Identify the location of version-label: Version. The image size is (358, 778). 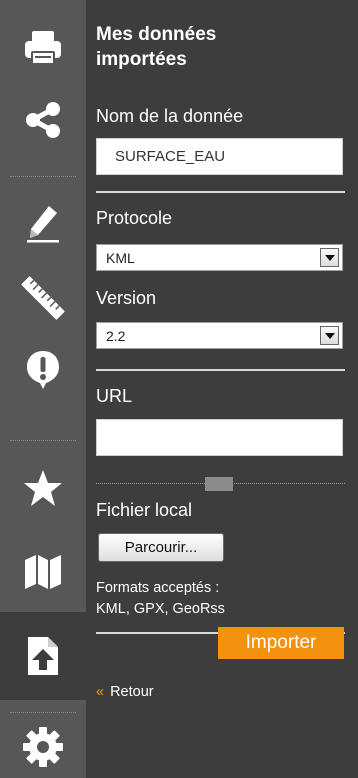
(126, 298).